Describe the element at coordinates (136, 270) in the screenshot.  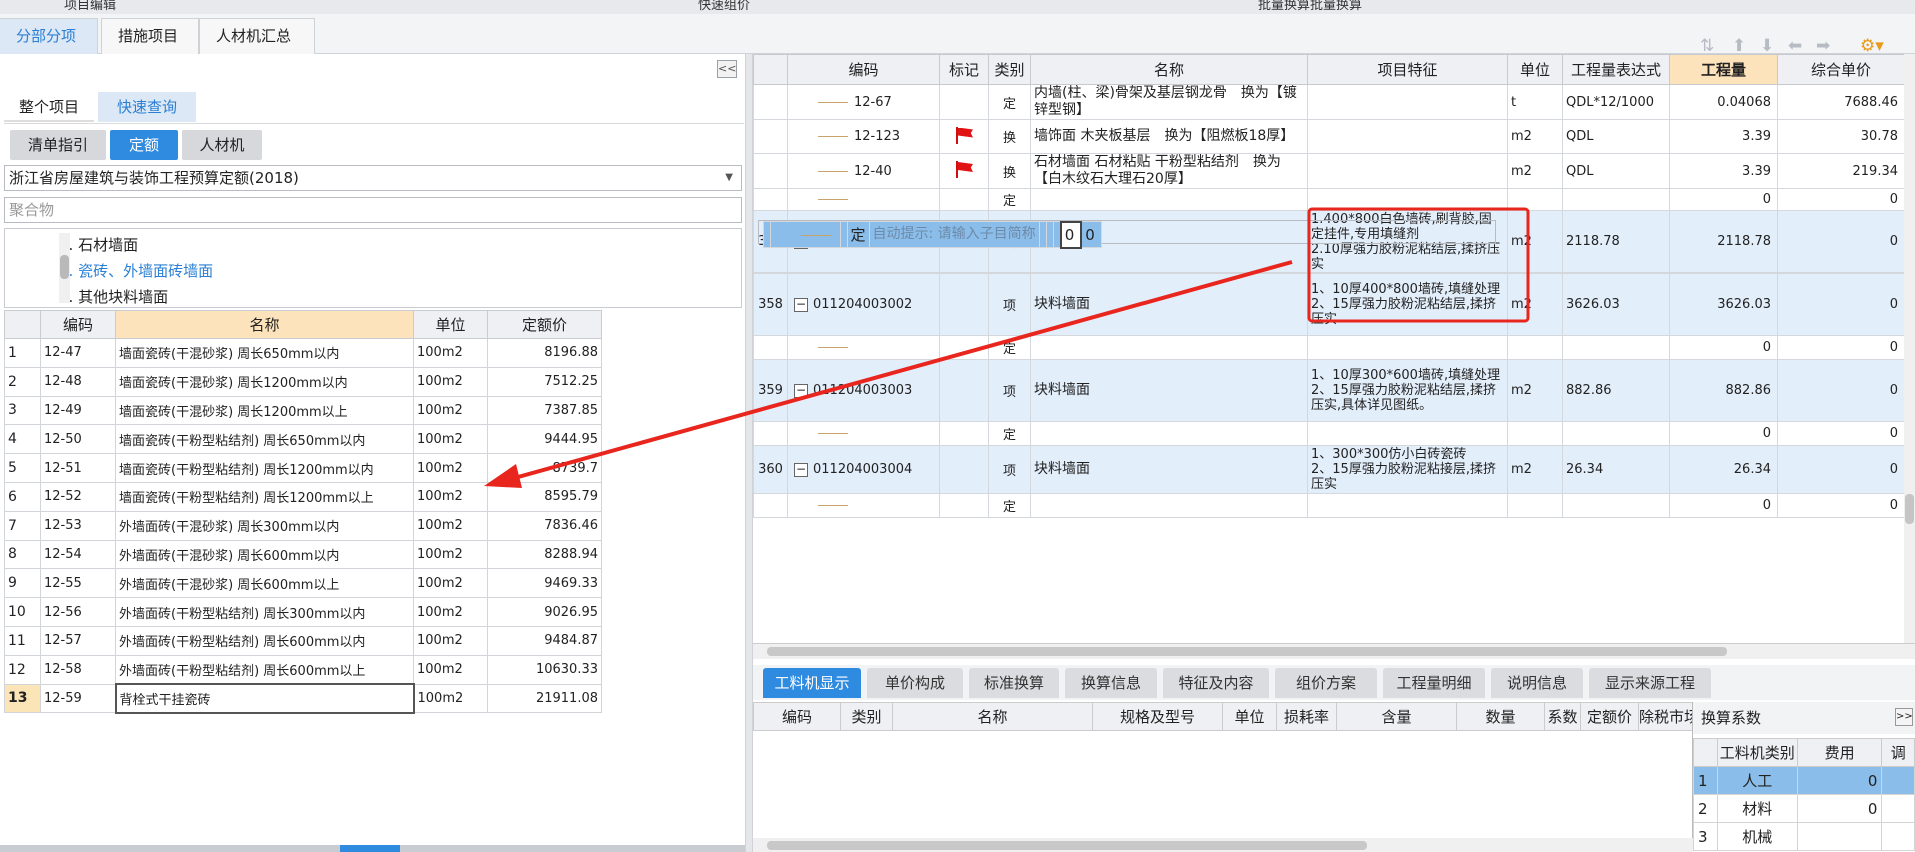
I see `tree-item-tile-wall: 2. 瓷砖、外墙面砖墙面` at that location.